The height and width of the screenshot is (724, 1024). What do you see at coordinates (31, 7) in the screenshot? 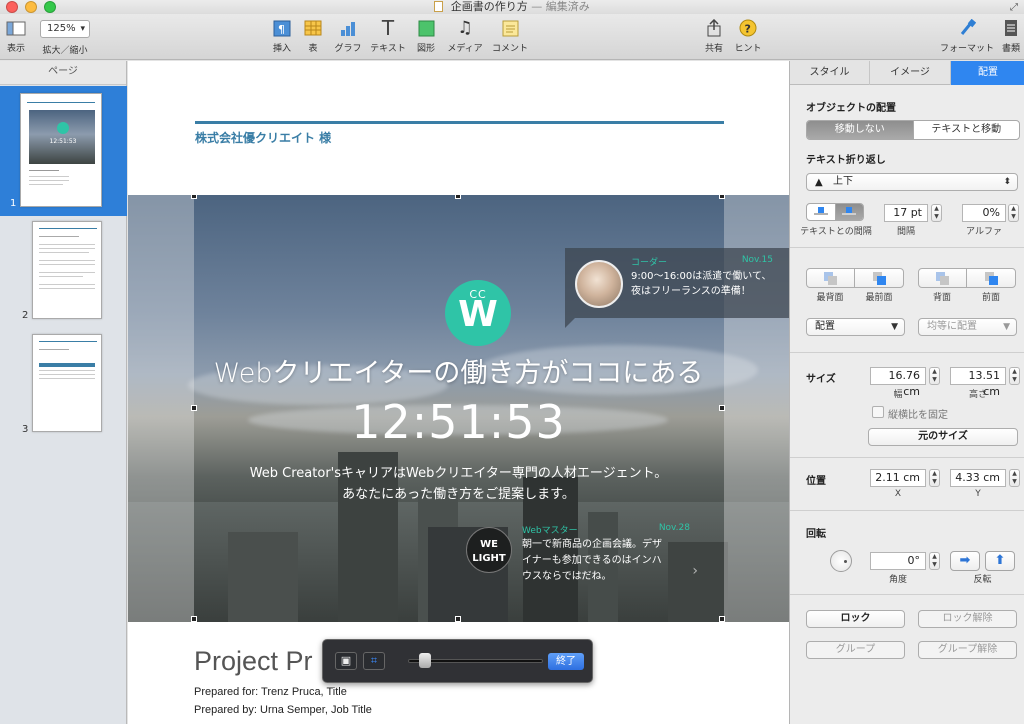
I see `minimize-window-button` at bounding box center [31, 7].